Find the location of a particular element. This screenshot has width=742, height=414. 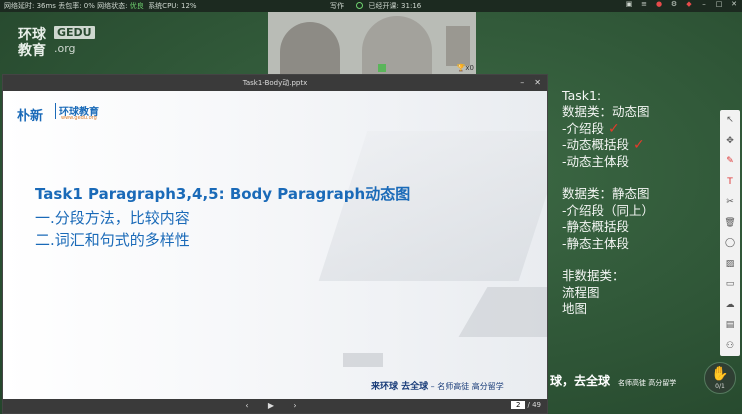

total-pages: / 49 is located at coordinates (534, 405).